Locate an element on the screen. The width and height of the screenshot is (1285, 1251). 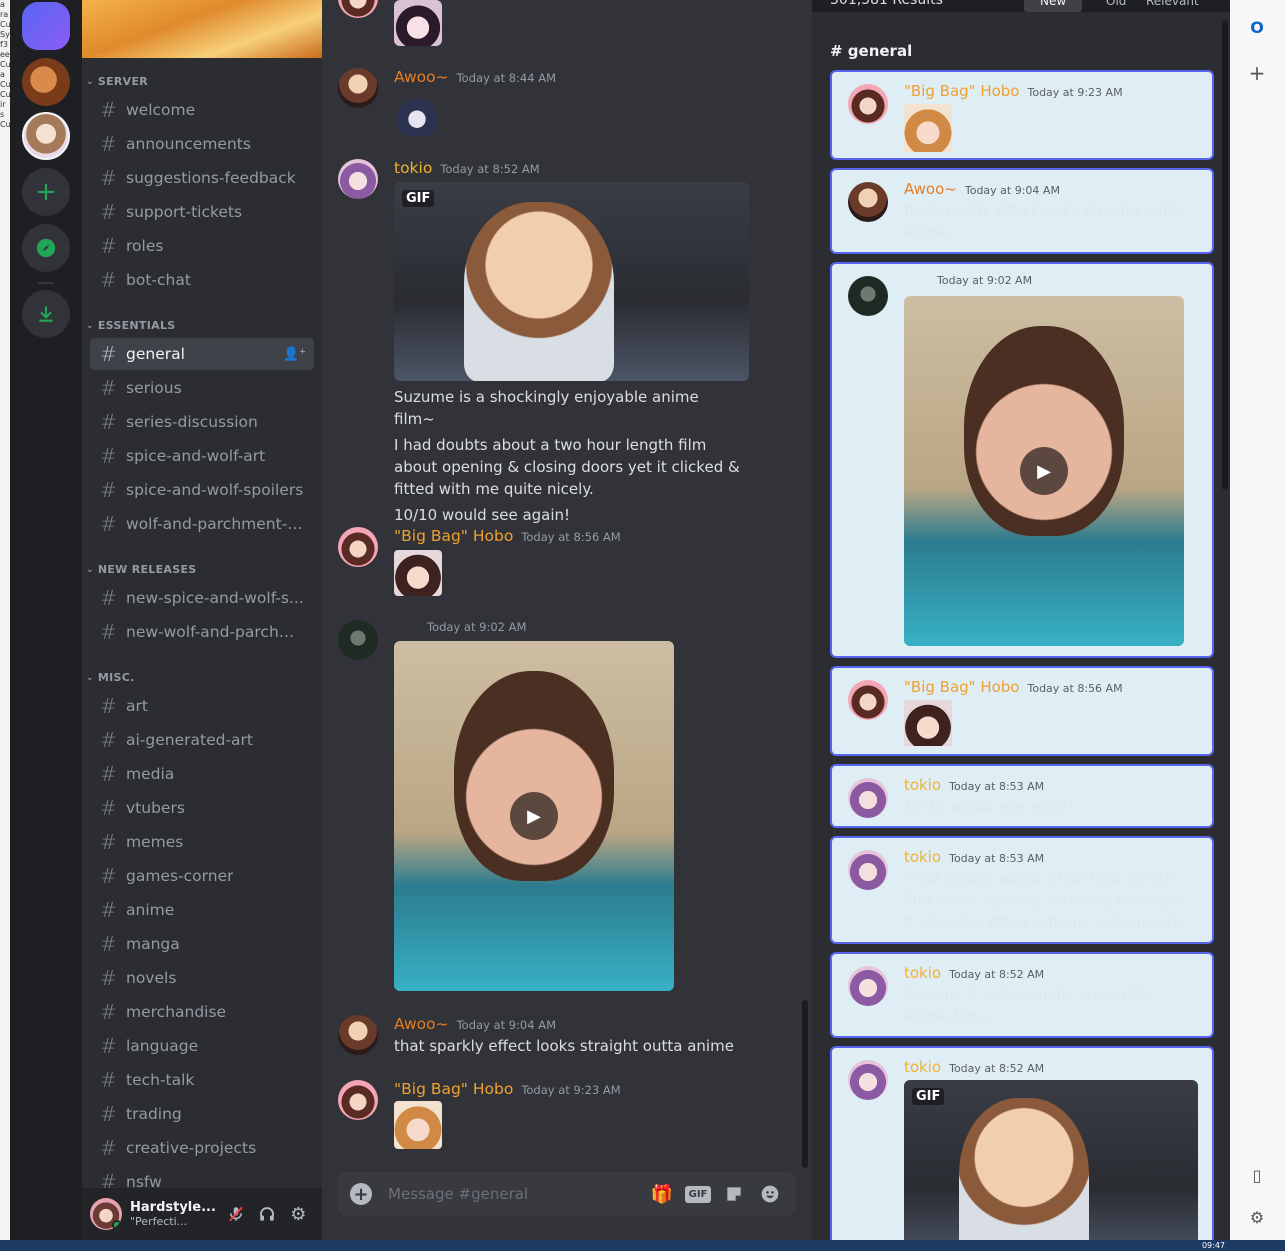
emoji-icon is located at coordinates (770, 1194).